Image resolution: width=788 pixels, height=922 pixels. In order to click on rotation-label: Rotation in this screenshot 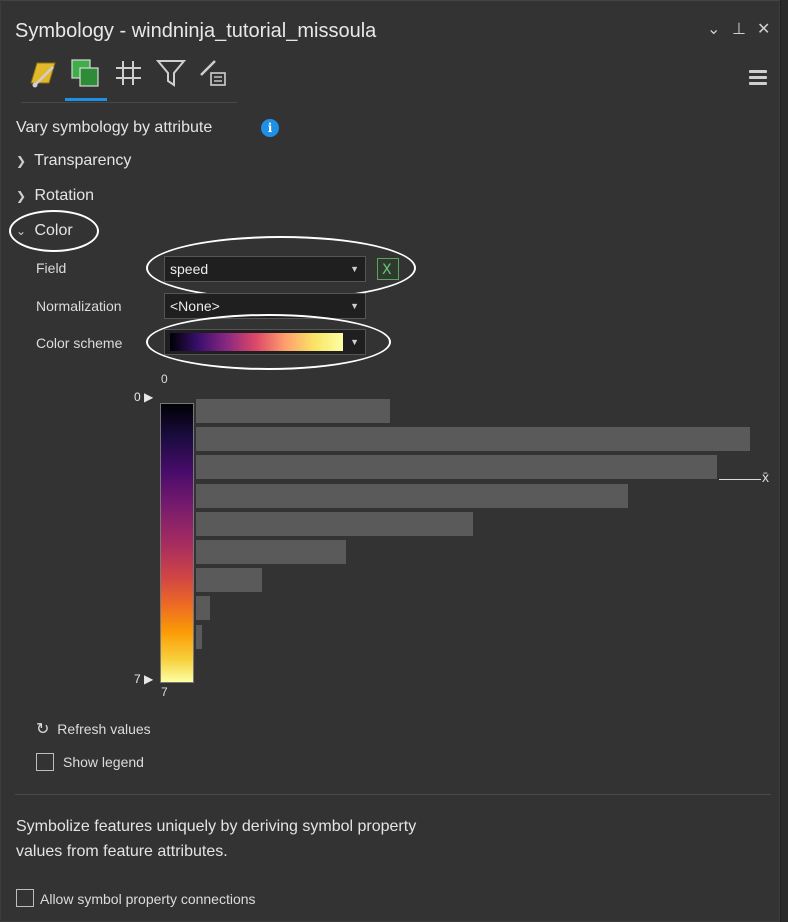, I will do `click(64, 195)`.